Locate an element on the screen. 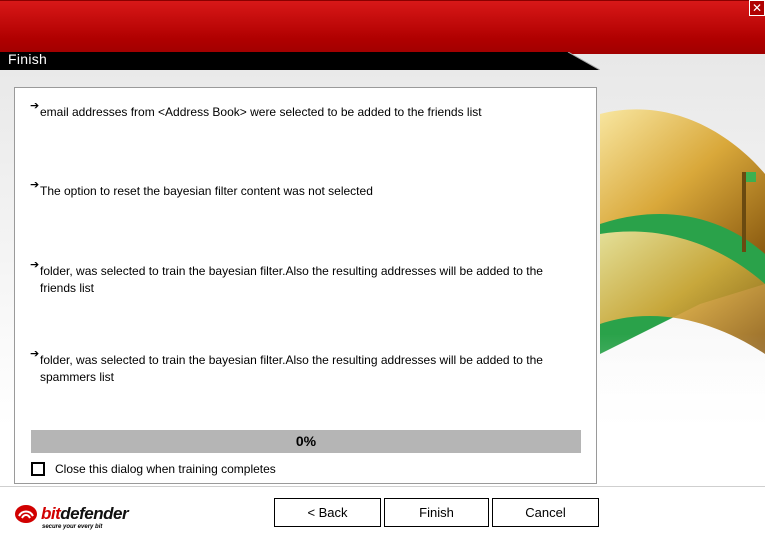  title-tab is located at coordinates (300, 61).